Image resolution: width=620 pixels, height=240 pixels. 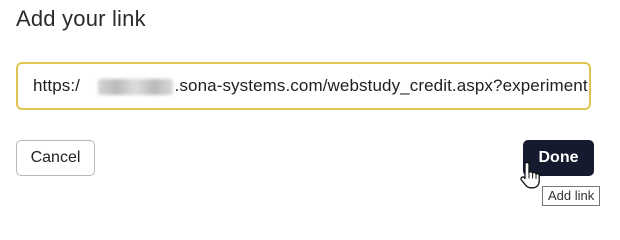 I want to click on dialog-title: Add your link, so click(x=81, y=18).